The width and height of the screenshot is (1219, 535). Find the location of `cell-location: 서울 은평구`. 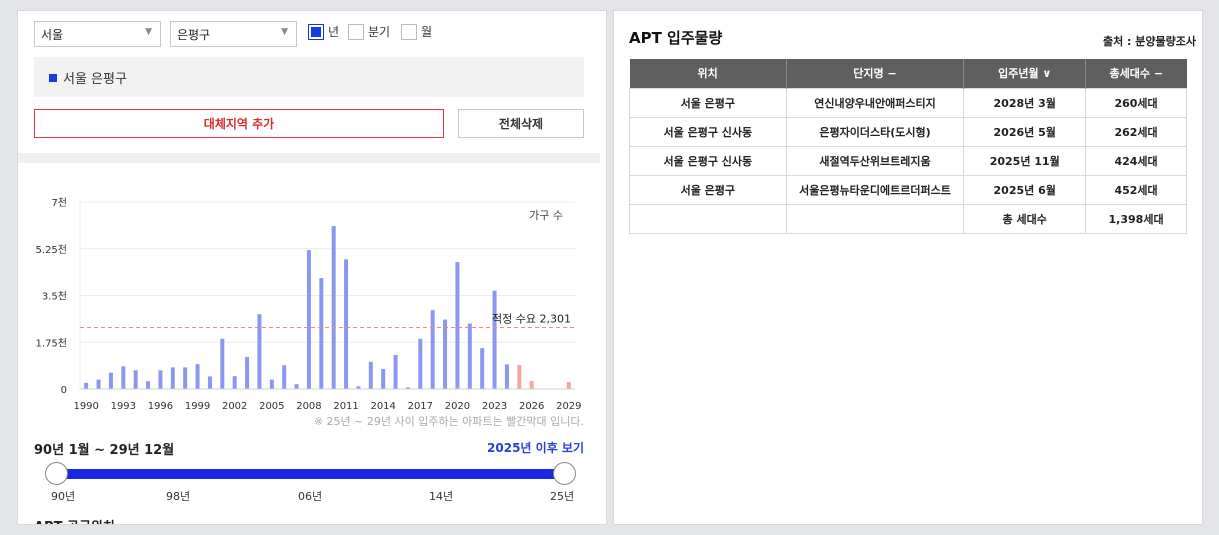

cell-location: 서울 은평구 is located at coordinates (708, 189).